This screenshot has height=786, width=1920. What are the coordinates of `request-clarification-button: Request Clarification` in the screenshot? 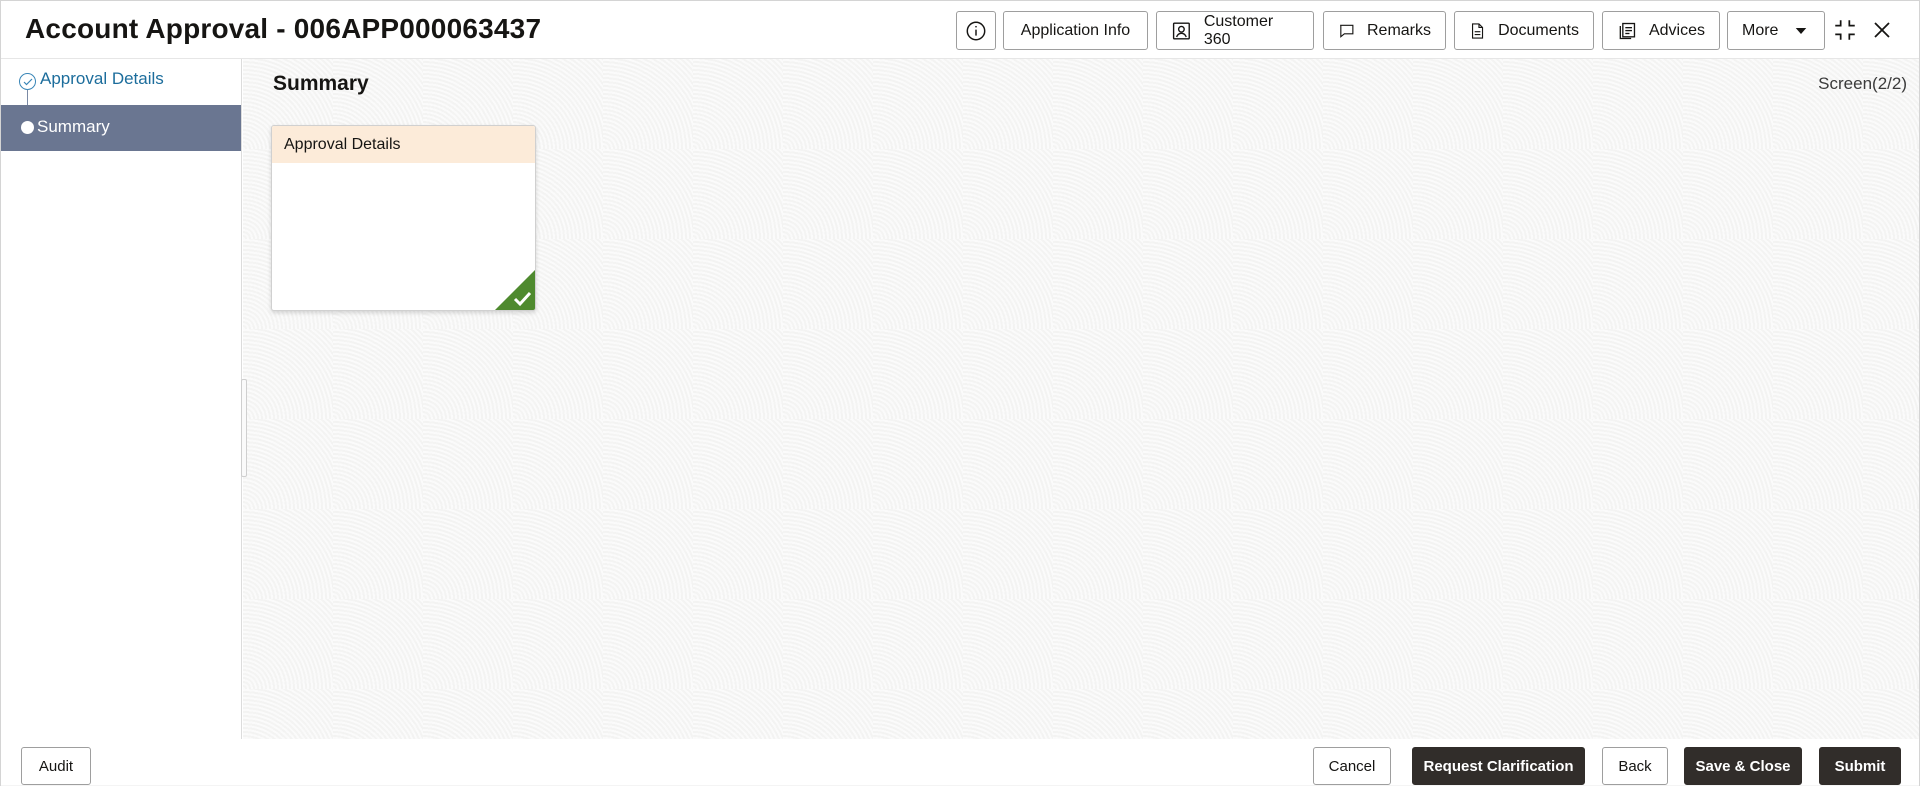 It's located at (1498, 766).